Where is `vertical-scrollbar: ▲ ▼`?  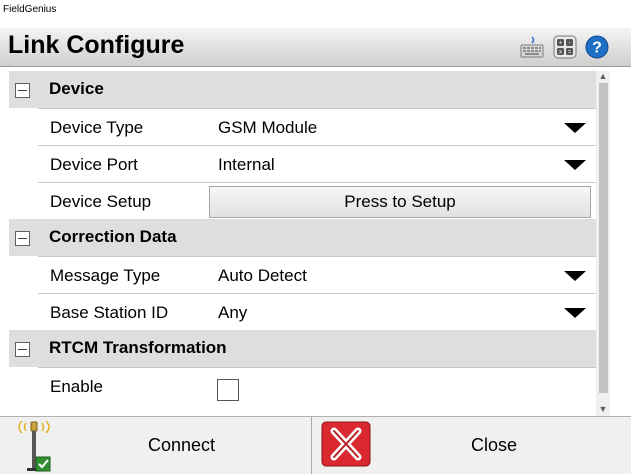 vertical-scrollbar: ▲ ▼ is located at coordinates (603, 243).